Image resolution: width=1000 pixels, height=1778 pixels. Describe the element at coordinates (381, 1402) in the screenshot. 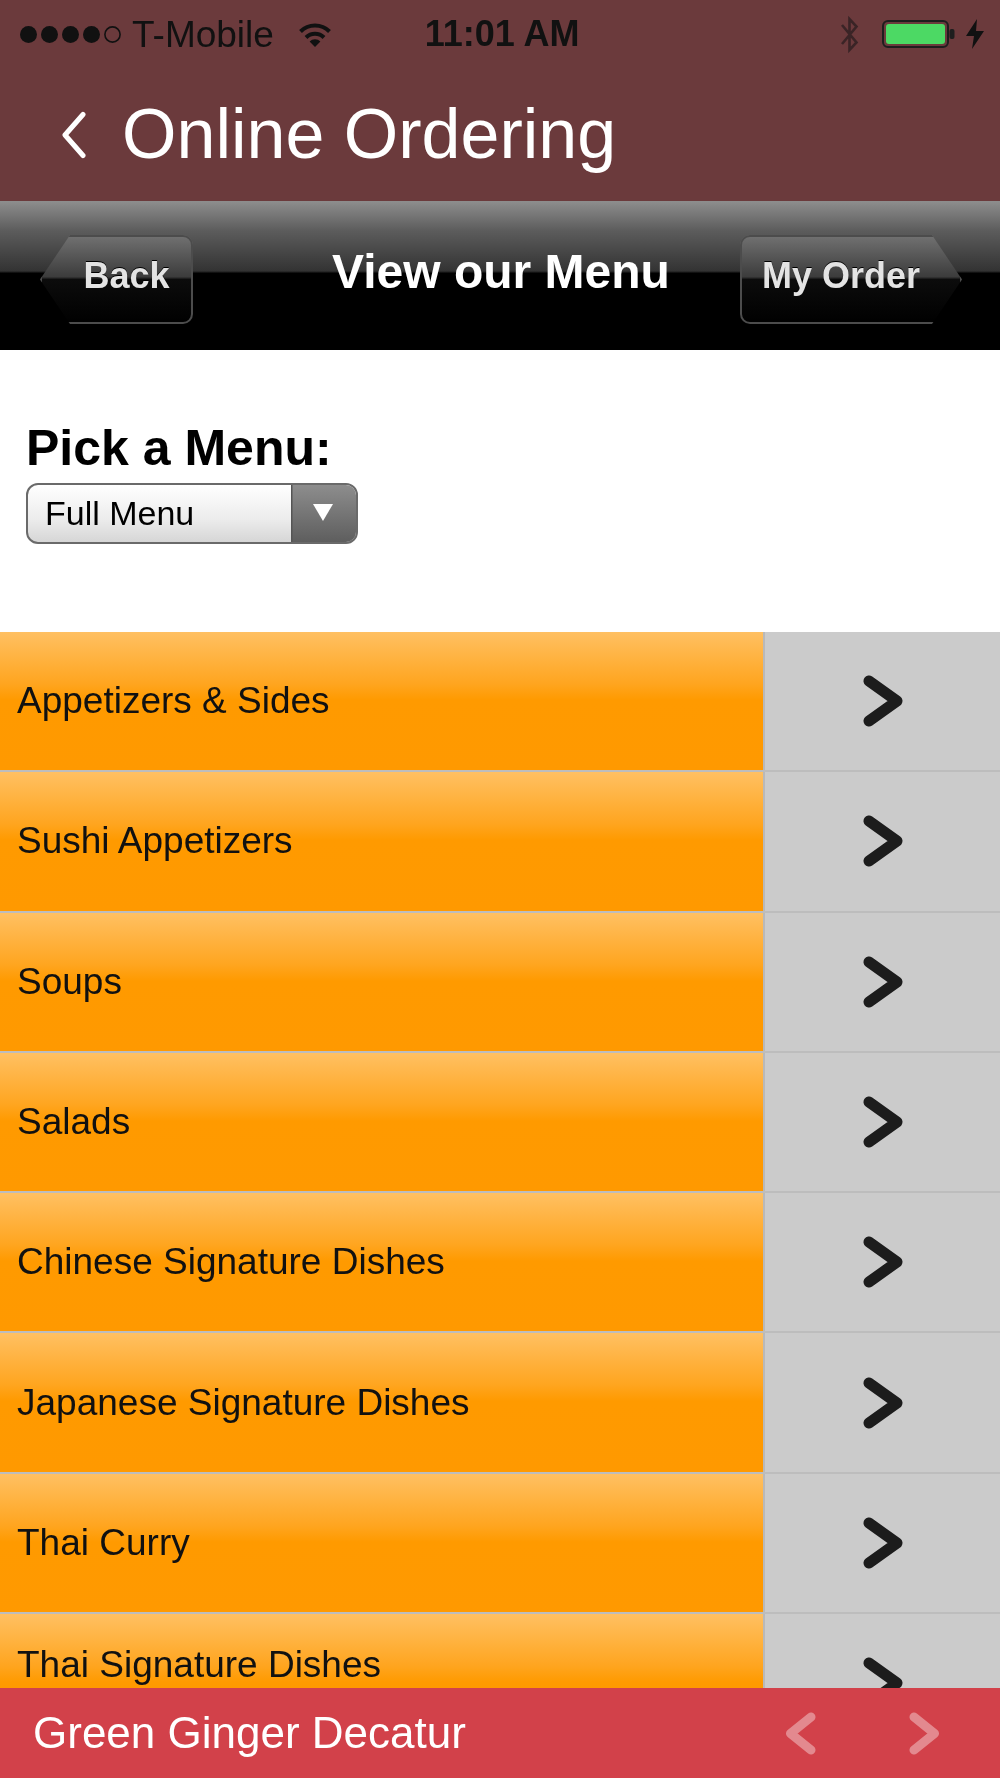

I see `category-item: Japanese Signature Dishes` at that location.